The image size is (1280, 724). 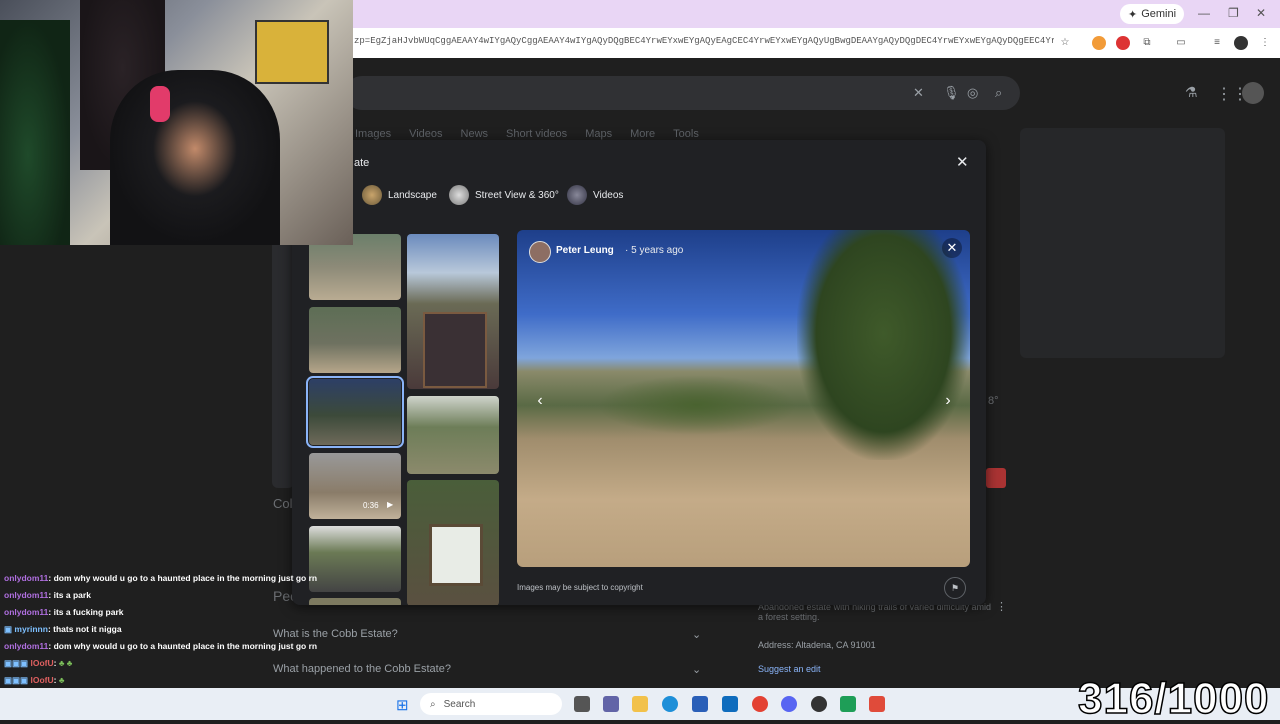 What do you see at coordinates (582, 704) in the screenshot?
I see `task-view-icon` at bounding box center [582, 704].